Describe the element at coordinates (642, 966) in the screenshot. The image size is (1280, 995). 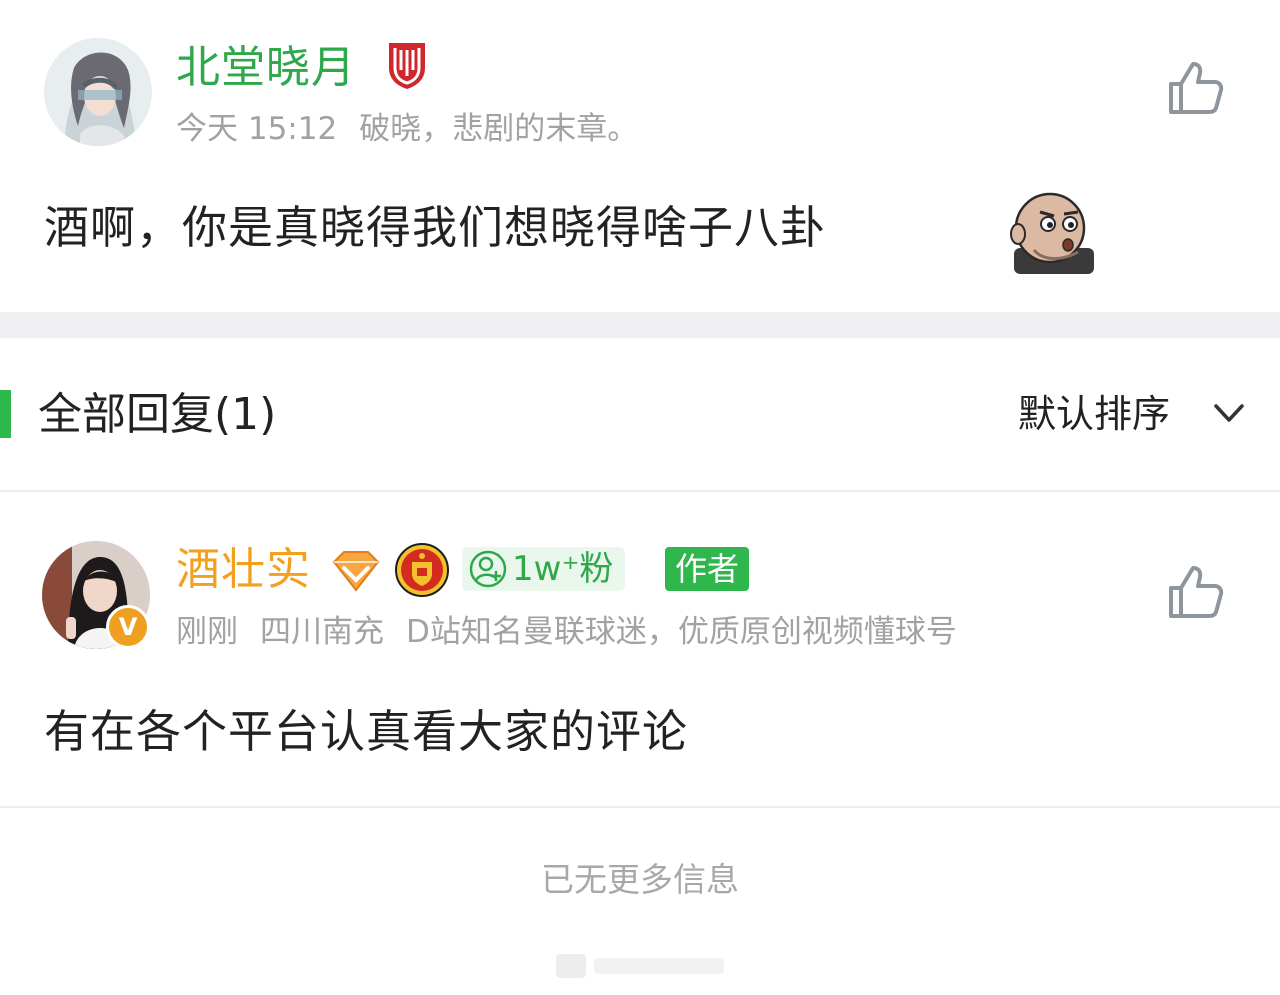
I see `watermark` at that location.